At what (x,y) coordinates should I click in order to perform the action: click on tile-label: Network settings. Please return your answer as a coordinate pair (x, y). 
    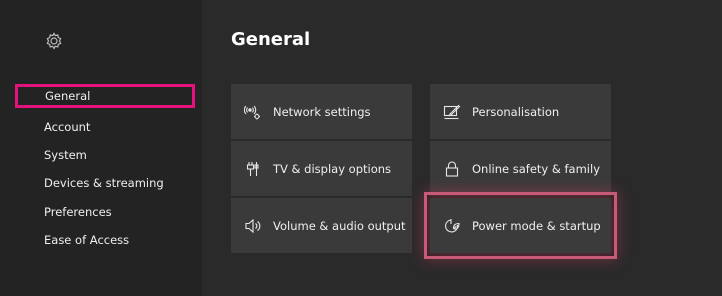
    Looking at the image, I should click on (322, 111).